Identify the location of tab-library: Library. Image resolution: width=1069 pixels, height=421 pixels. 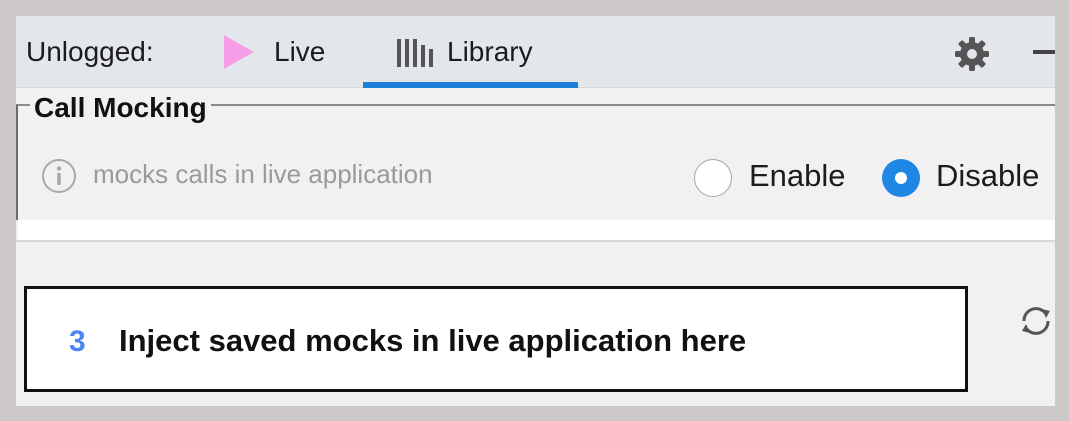
(470, 52).